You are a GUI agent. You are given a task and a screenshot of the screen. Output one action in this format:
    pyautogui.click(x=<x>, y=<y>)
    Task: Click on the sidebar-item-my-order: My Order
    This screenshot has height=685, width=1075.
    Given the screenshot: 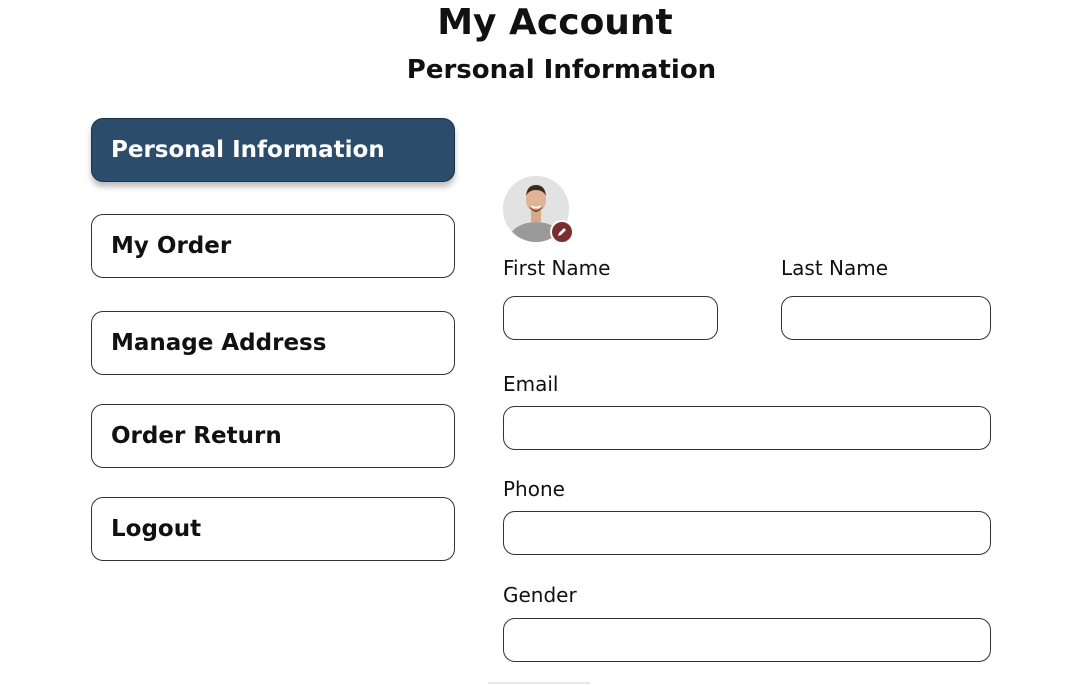 What is the action you would take?
    pyautogui.click(x=273, y=246)
    